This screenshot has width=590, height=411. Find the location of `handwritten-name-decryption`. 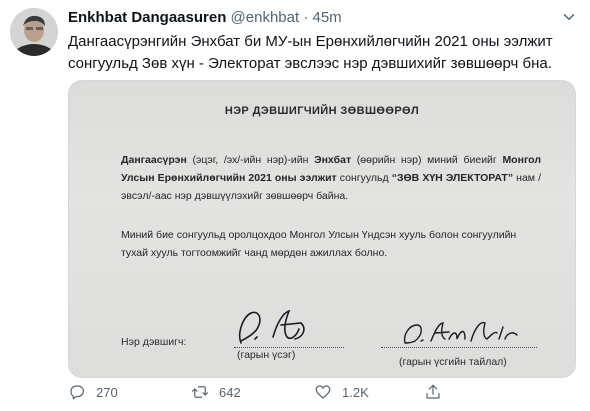

handwritten-name-decryption is located at coordinates (460, 332).